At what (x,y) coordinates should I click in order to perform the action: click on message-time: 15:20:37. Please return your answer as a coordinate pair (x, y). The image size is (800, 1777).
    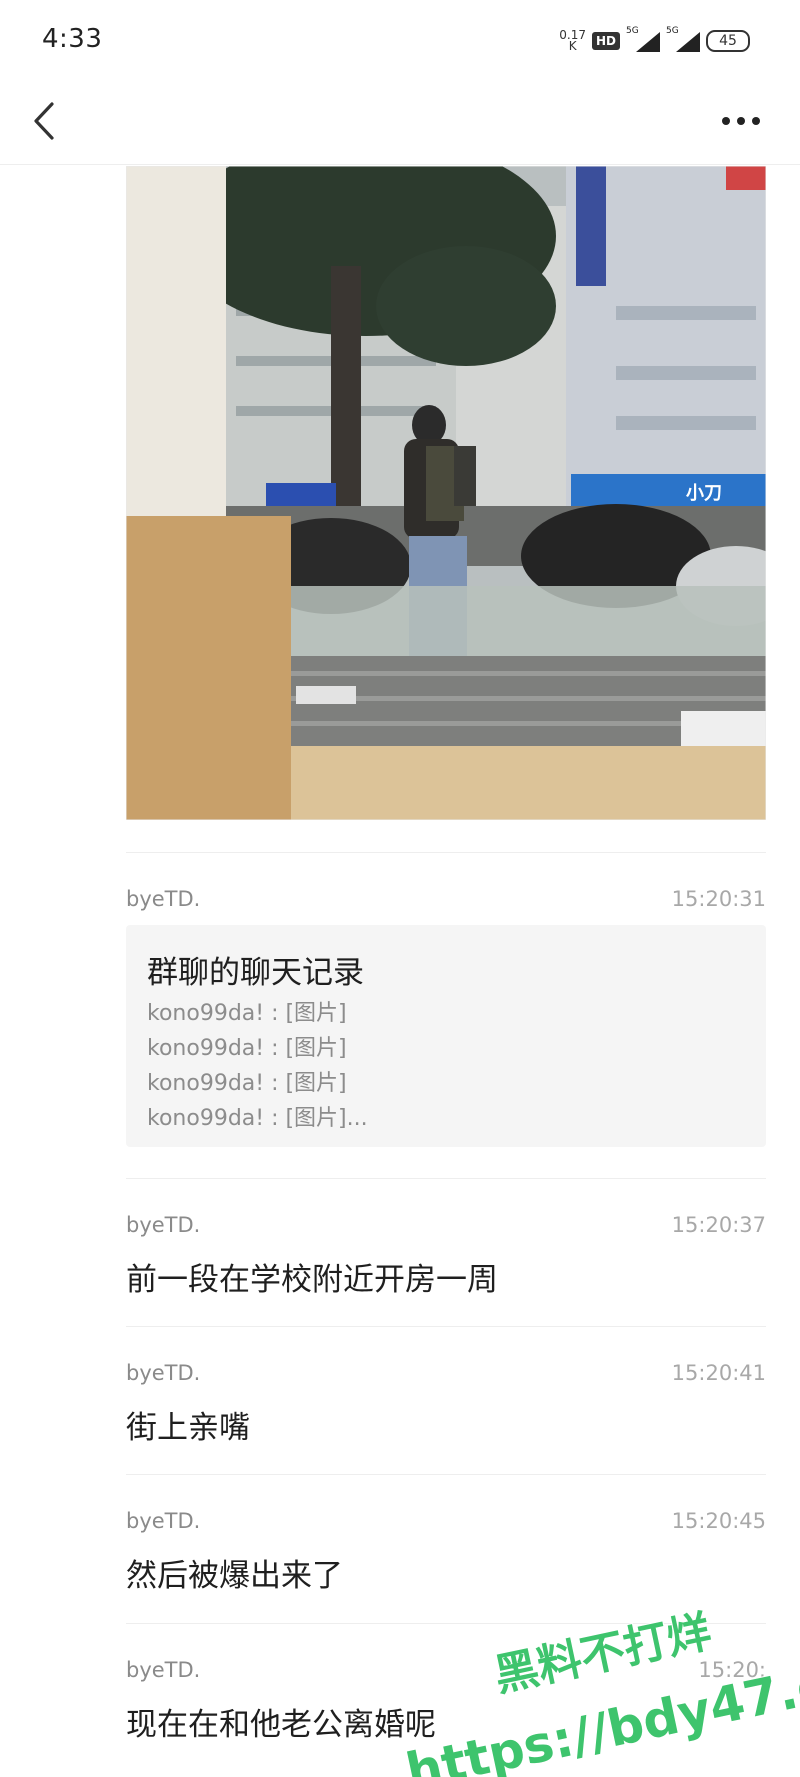
    Looking at the image, I should click on (718, 1225).